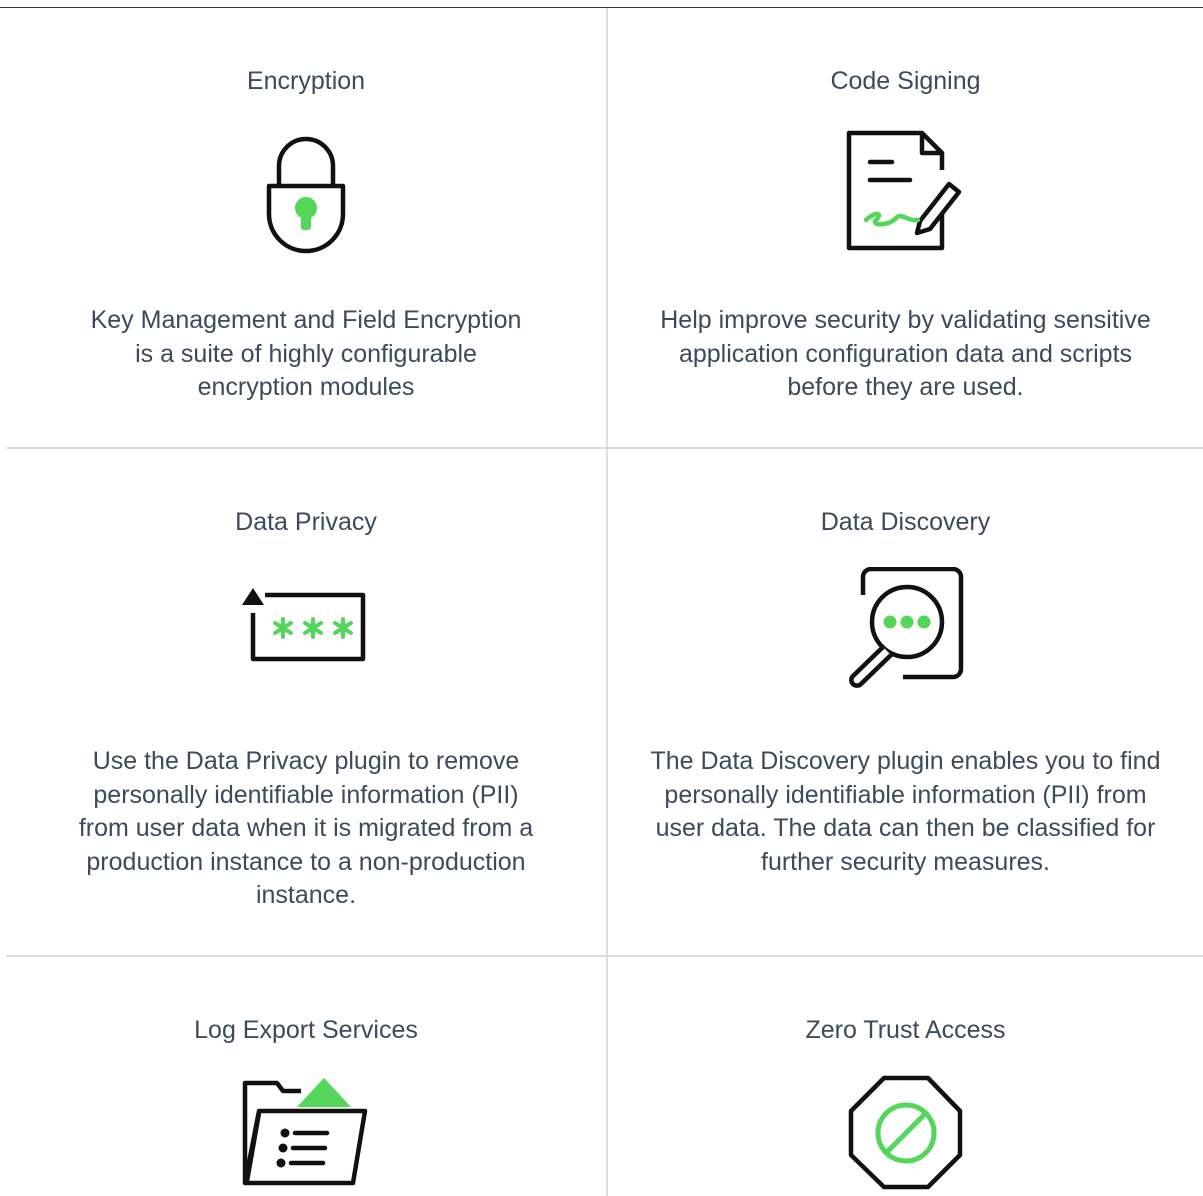 This screenshot has height=1196, width=1203. I want to click on signed-document-icon, so click(906, 191).